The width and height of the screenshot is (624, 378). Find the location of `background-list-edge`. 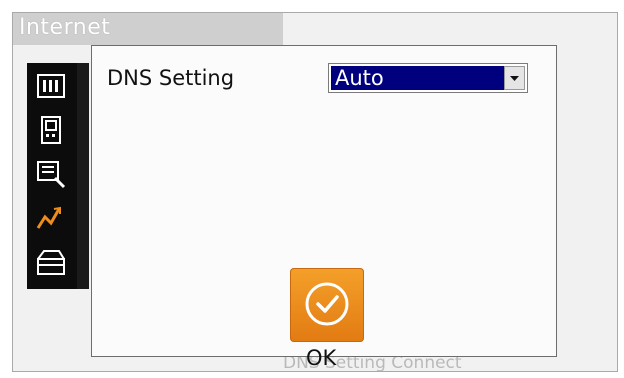

background-list-edge is located at coordinates (83, 176).